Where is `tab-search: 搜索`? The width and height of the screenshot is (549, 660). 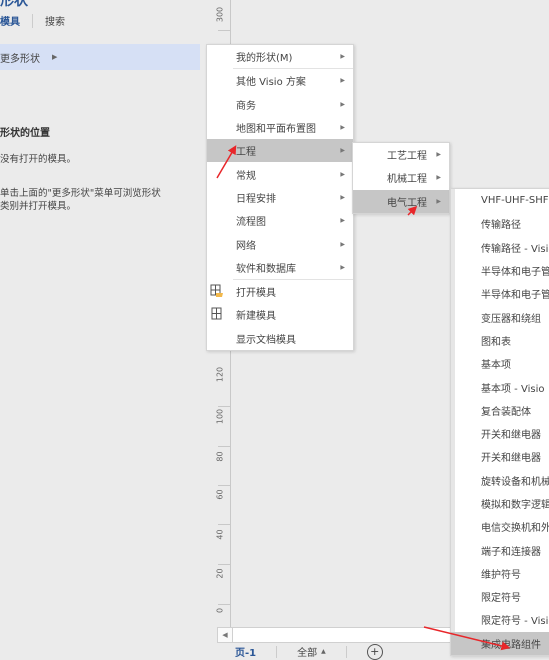 tab-search: 搜索 is located at coordinates (59, 20).